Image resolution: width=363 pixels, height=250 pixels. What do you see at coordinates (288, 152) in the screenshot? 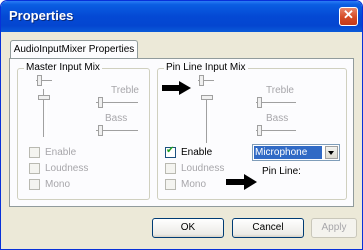
I see `pin-line-select-value: Microphone` at bounding box center [288, 152].